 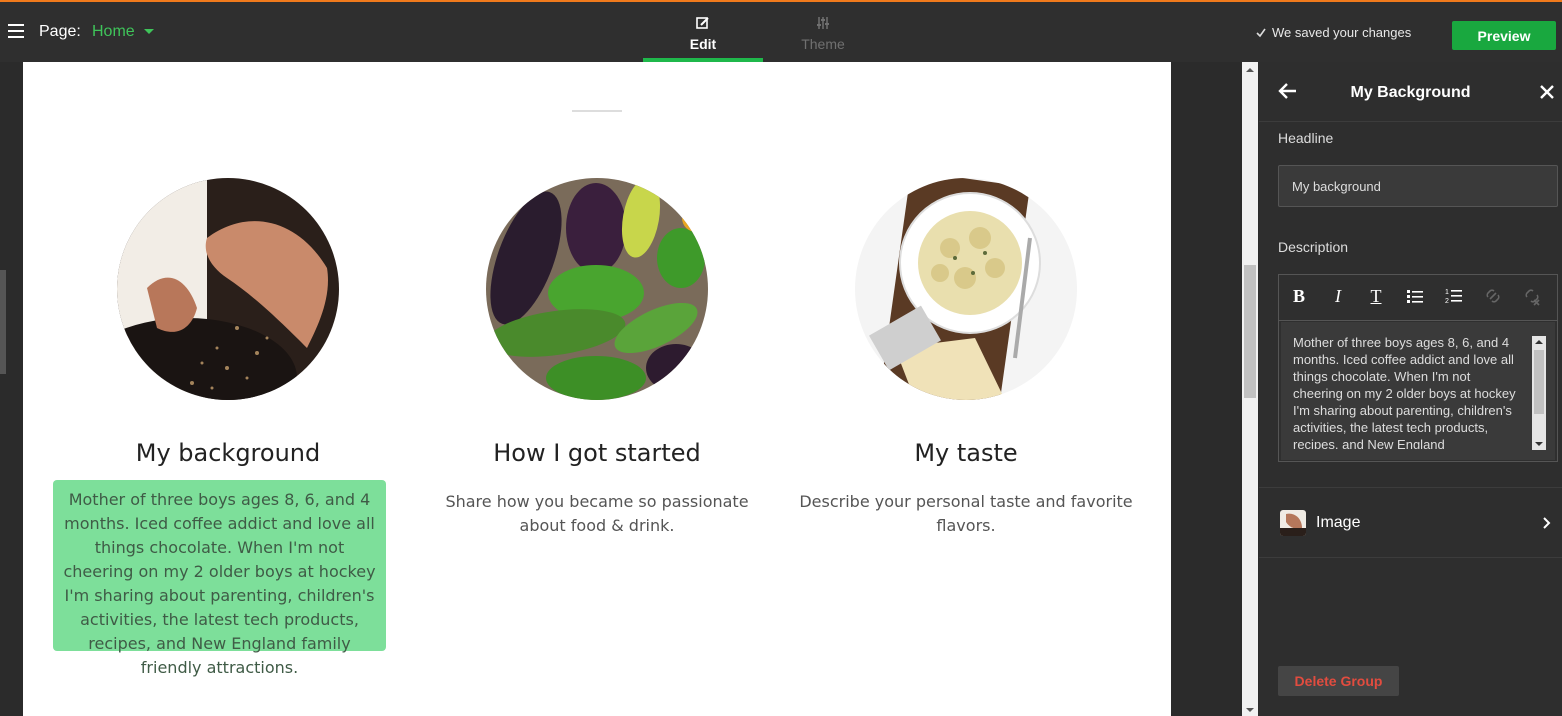 What do you see at coordinates (228, 453) in the screenshot?
I see `column-heading: My background` at bounding box center [228, 453].